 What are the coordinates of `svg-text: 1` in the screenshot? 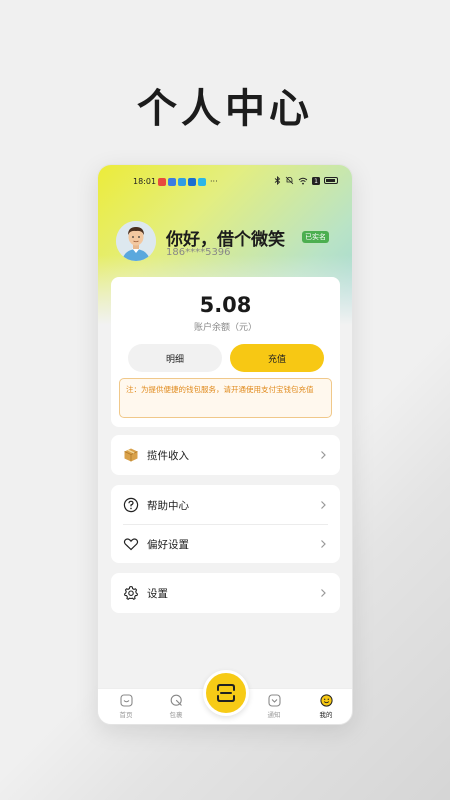 It's located at (316, 181).